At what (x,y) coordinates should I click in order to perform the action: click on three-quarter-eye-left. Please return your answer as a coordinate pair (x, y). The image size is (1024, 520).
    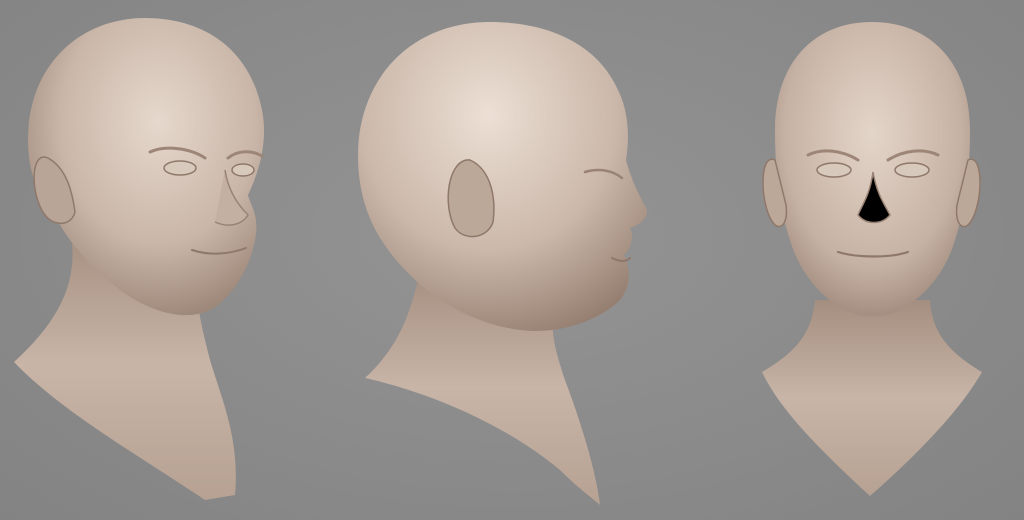
    Looking at the image, I should click on (180, 168).